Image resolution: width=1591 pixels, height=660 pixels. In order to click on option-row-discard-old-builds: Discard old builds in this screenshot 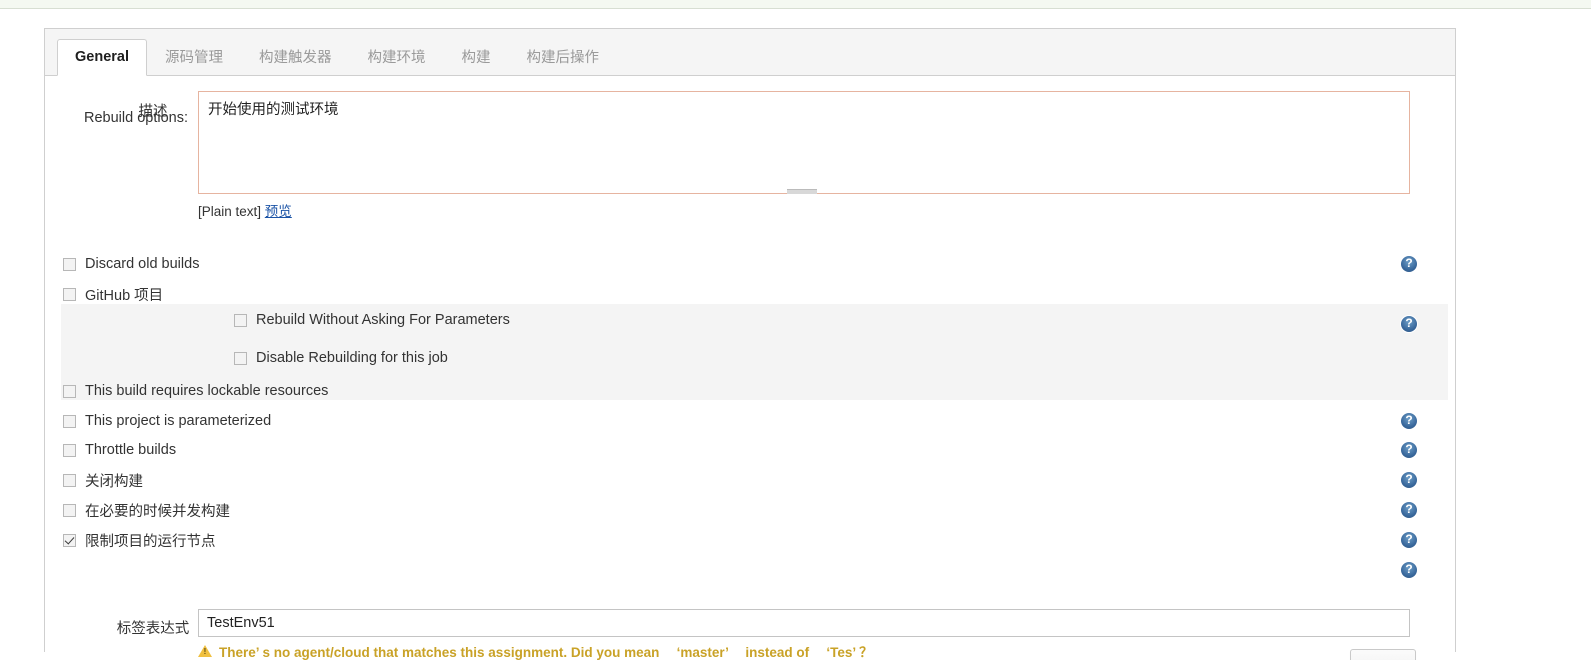, I will do `click(131, 264)`.